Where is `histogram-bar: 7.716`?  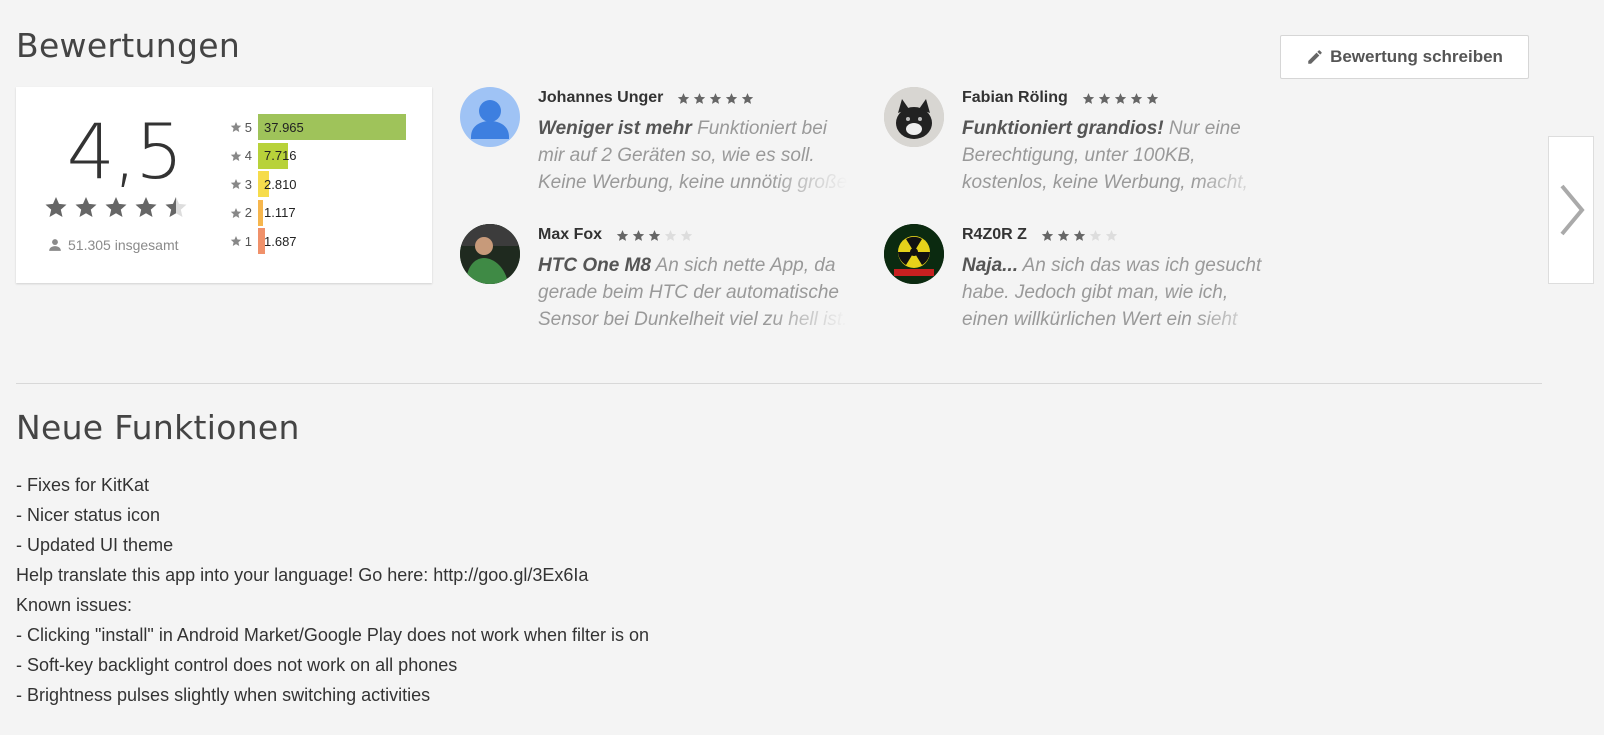
histogram-bar: 7.716 is located at coordinates (277, 155).